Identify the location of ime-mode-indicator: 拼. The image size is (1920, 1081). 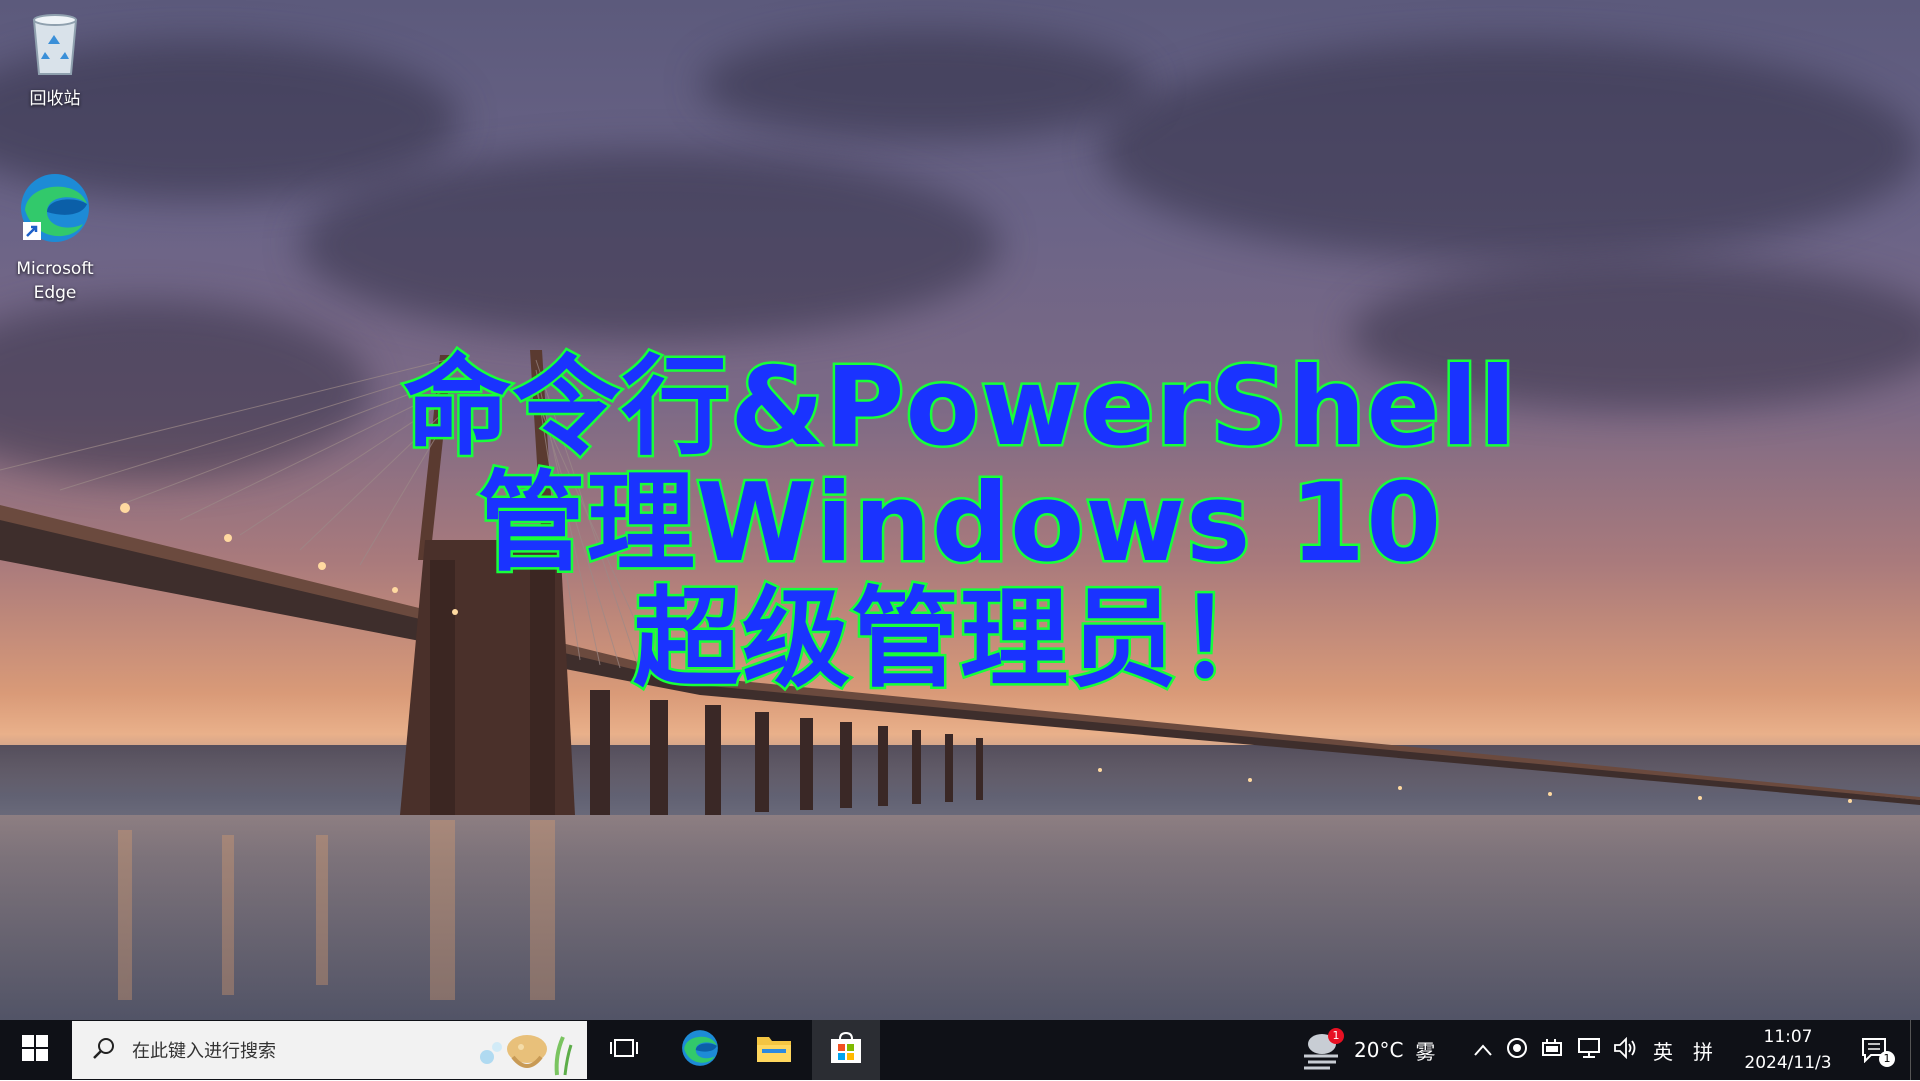
(1703, 1050).